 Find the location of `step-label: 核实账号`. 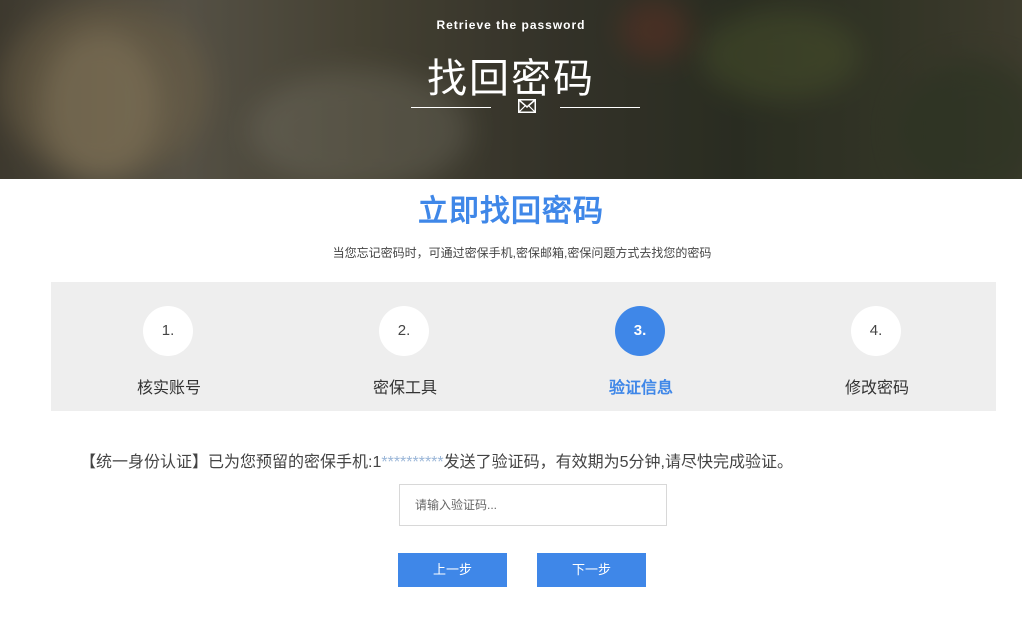

step-label: 核实账号 is located at coordinates (168, 388).